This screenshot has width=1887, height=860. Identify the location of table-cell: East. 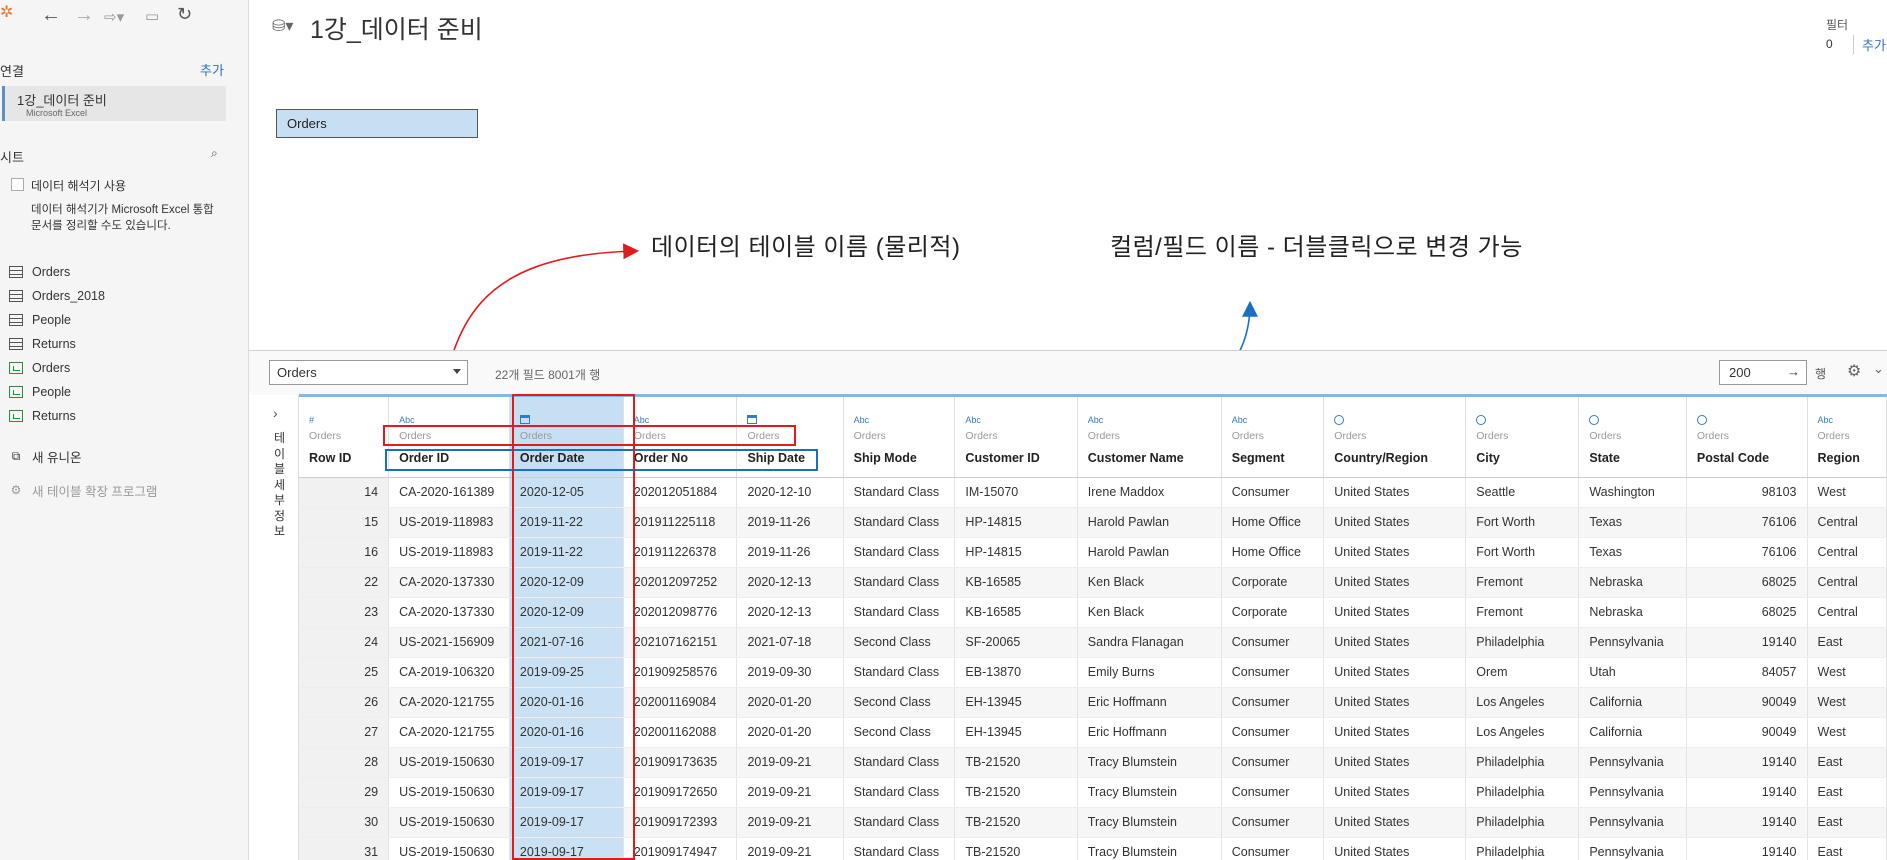
(1847, 848).